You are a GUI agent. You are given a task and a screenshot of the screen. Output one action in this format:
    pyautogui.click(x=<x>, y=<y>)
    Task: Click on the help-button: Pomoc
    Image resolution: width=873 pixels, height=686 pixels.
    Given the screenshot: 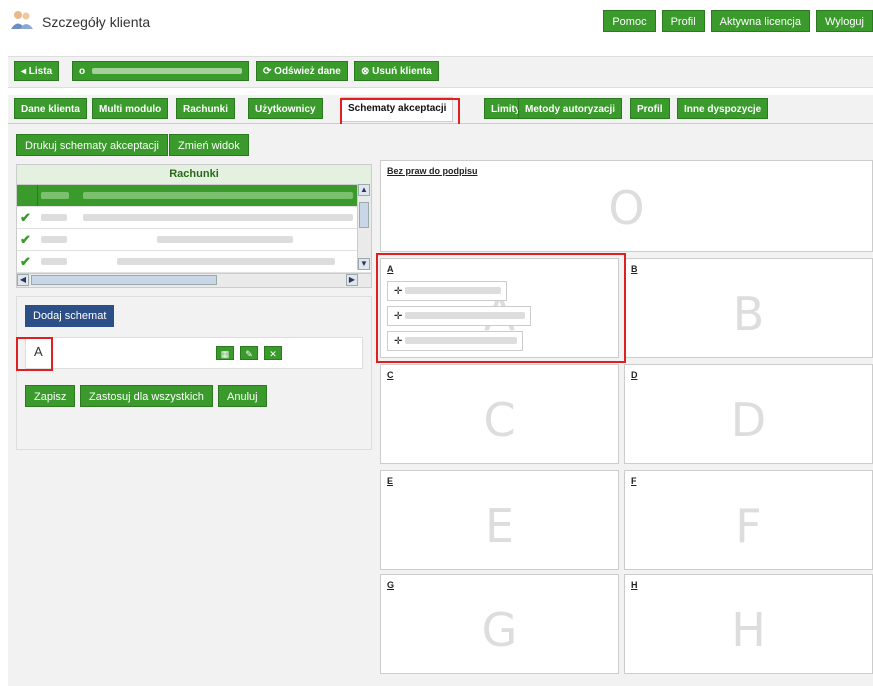 What is the action you would take?
    pyautogui.click(x=629, y=21)
    